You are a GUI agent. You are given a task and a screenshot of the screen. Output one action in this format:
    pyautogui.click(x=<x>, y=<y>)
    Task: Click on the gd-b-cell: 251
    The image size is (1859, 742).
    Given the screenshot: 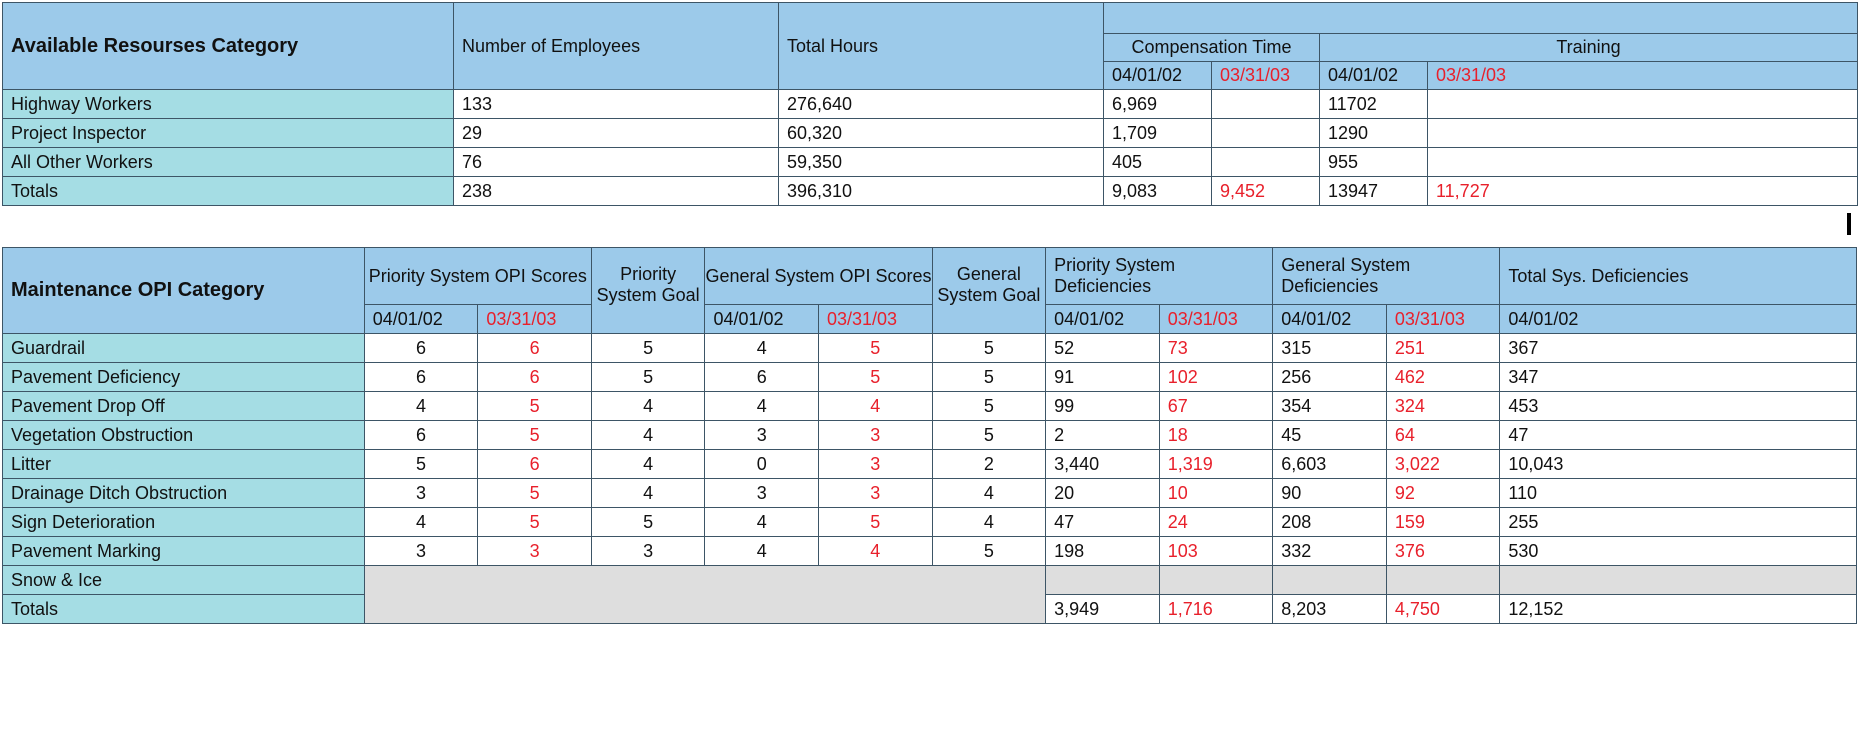 What is the action you would take?
    pyautogui.click(x=1443, y=348)
    